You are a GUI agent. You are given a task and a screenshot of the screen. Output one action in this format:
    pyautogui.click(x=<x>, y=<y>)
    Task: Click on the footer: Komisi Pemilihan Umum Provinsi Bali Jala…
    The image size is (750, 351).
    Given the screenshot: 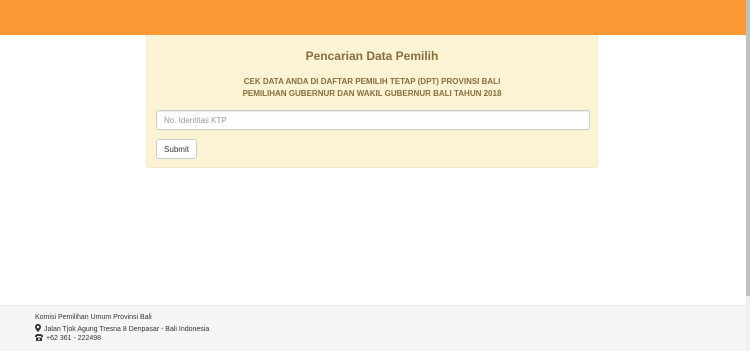 What is the action you would take?
    pyautogui.click(x=373, y=328)
    